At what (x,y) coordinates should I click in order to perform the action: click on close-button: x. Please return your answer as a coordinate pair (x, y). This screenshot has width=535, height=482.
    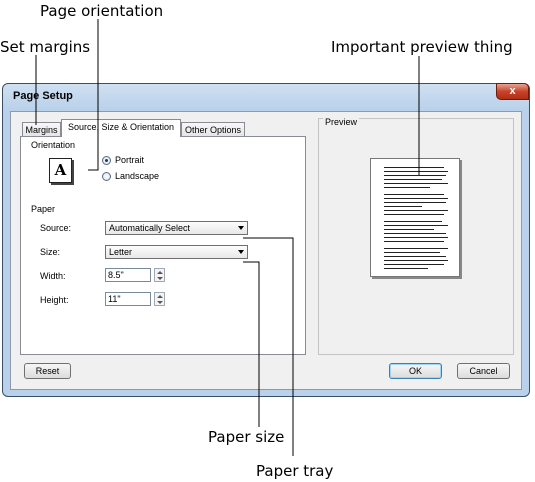
    Looking at the image, I should click on (512, 91).